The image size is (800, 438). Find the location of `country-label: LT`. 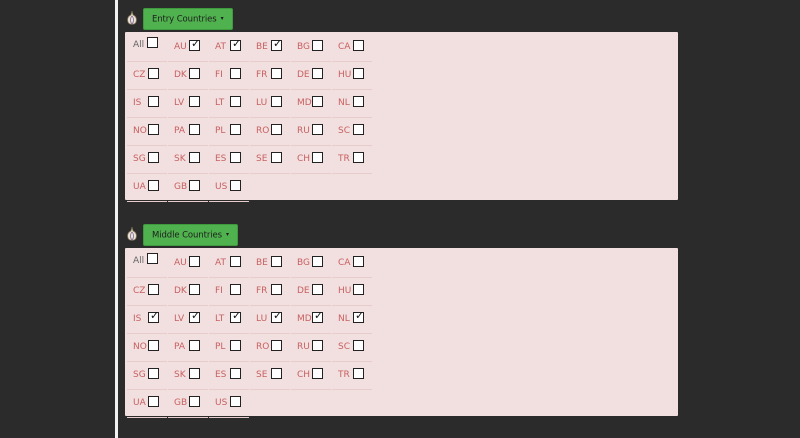

country-label: LT is located at coordinates (220, 103).